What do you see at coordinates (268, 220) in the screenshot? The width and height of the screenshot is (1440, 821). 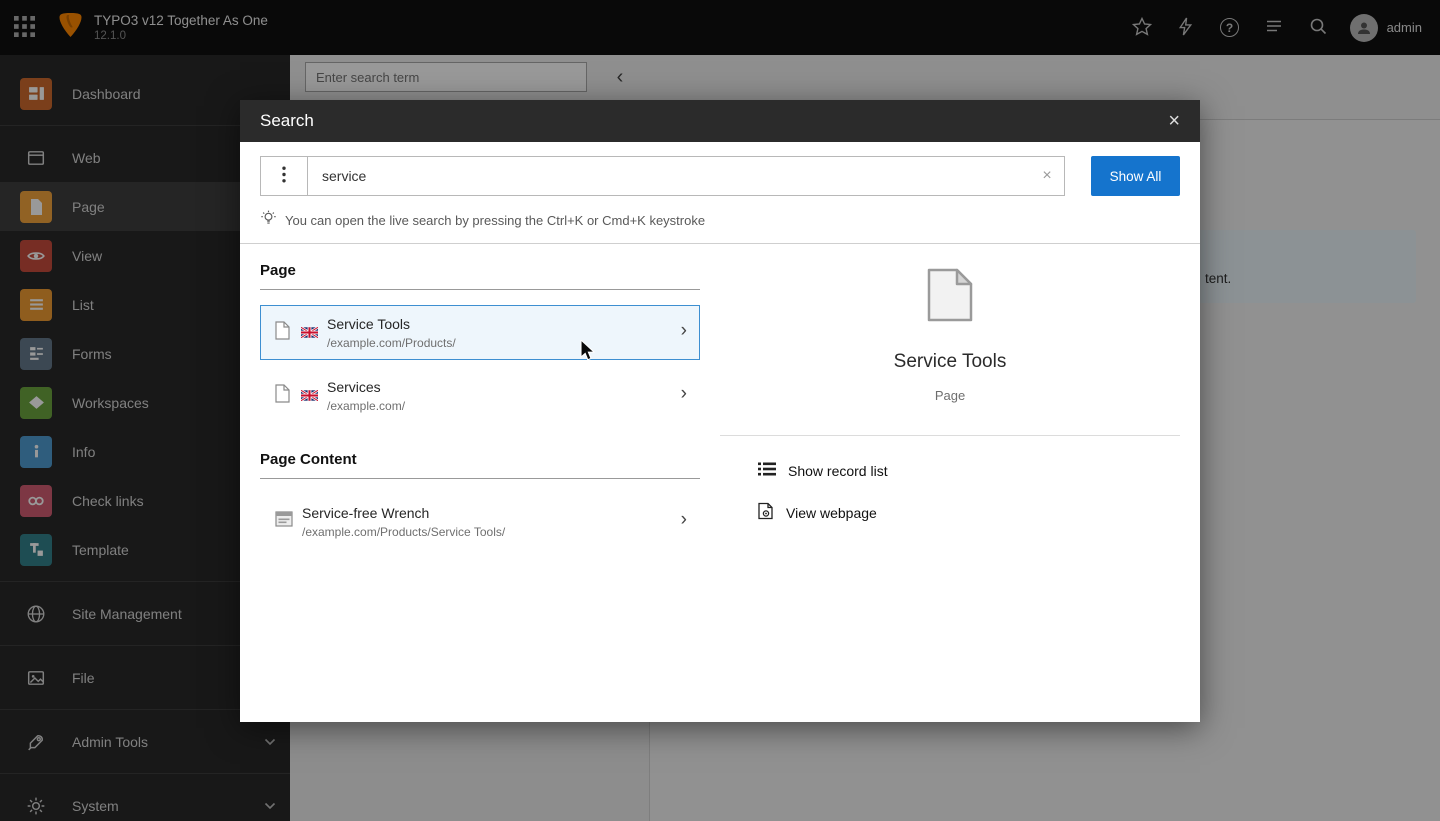 I see `lightbulb-icon` at bounding box center [268, 220].